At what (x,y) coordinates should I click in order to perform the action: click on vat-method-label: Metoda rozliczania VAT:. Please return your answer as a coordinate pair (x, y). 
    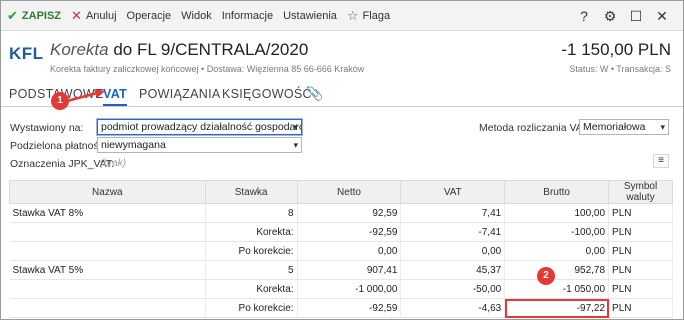
    Looking at the image, I should click on (535, 128).